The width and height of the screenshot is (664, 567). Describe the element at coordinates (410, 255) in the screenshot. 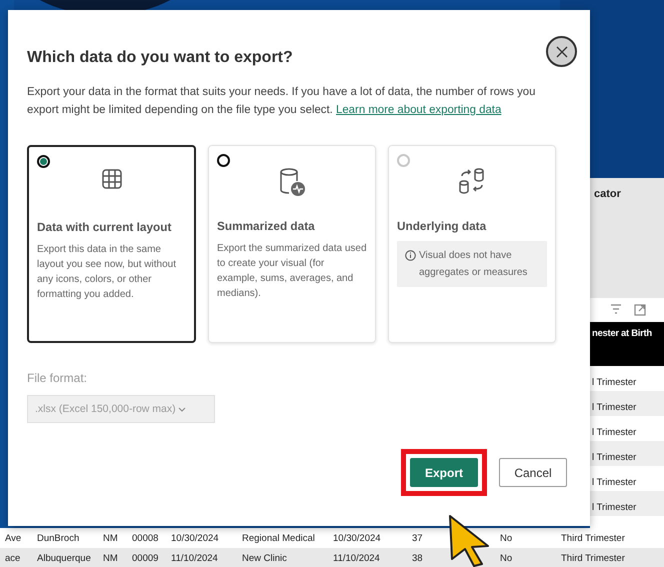

I see `info-icon` at that location.